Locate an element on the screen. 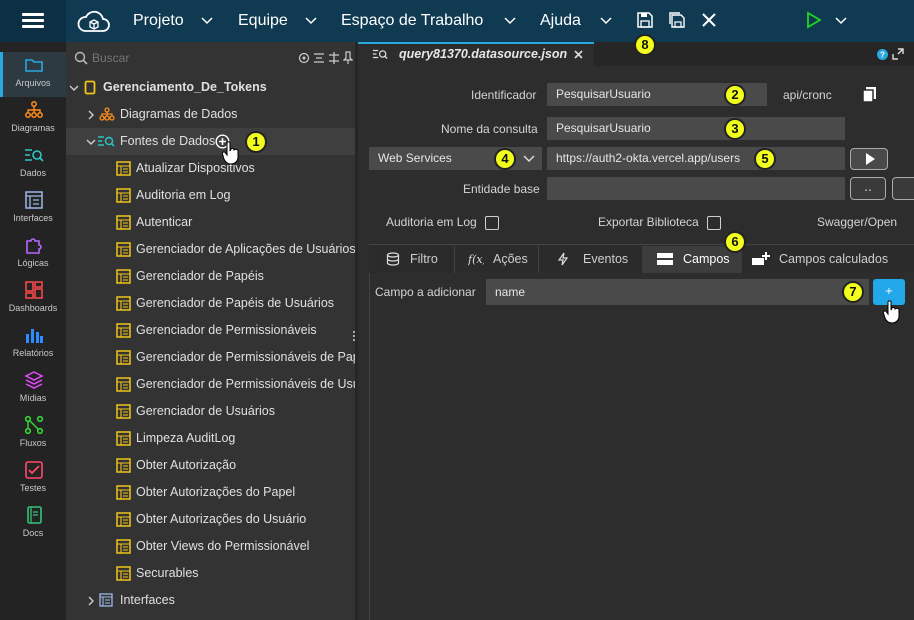 This screenshot has width=914, height=620. tree-item-datasource: Obter Views do Permissionável is located at coordinates (210, 546).